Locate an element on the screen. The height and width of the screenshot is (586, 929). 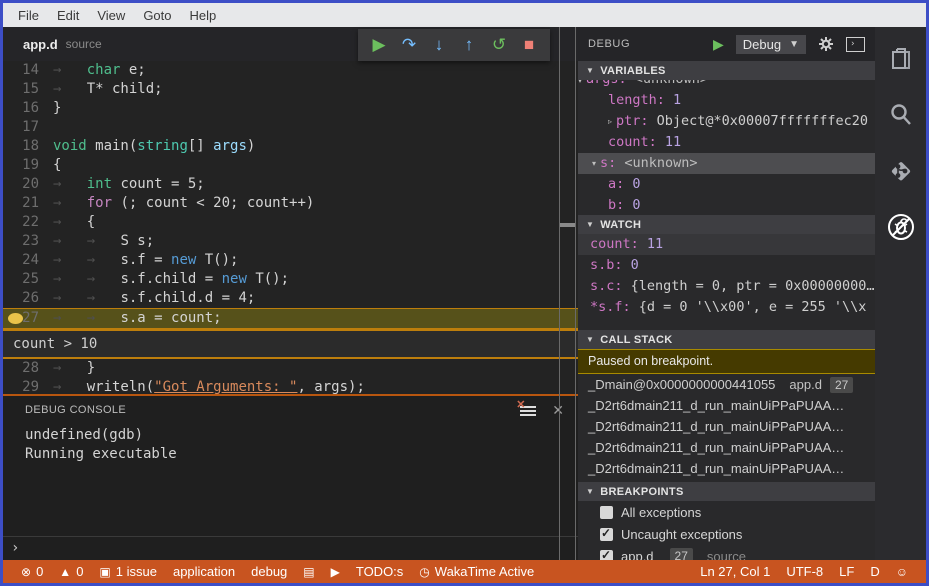
variable-row: b: 0 is located at coordinates (726, 205).